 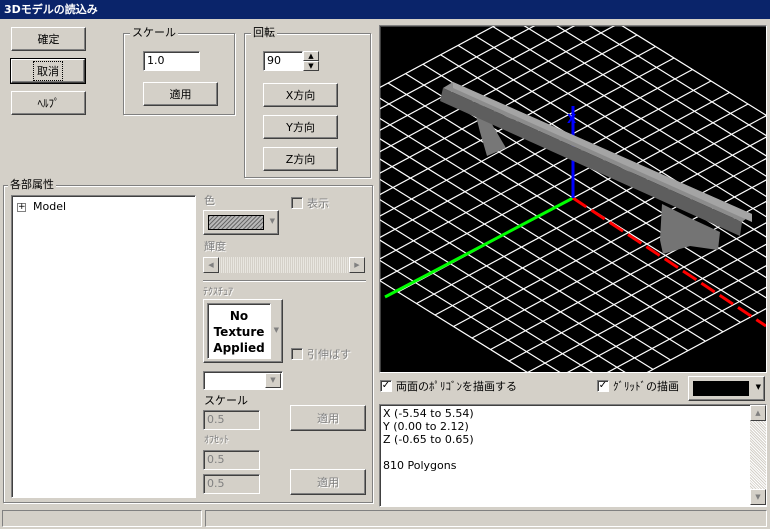 What do you see at coordinates (154, 33) in the screenshot?
I see `scale-group-label: スケール` at bounding box center [154, 33].